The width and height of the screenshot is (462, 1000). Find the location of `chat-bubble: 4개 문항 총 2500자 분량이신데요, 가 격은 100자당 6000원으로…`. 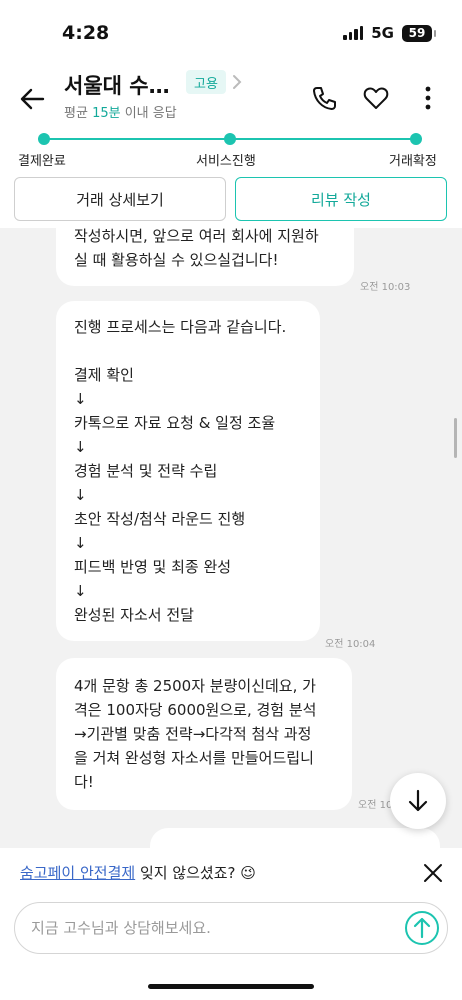

chat-bubble: 4개 문항 총 2500자 분량이신데요, 가 격은 100자당 6000원으로… is located at coordinates (204, 734).